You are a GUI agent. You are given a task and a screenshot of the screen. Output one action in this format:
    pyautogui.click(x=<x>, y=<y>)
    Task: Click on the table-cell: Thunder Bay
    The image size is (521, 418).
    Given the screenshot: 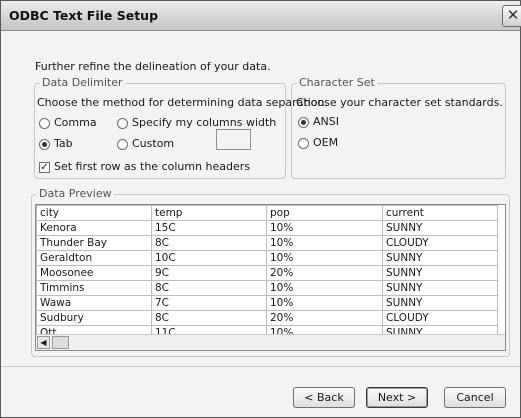 What is the action you would take?
    pyautogui.click(x=94, y=243)
    